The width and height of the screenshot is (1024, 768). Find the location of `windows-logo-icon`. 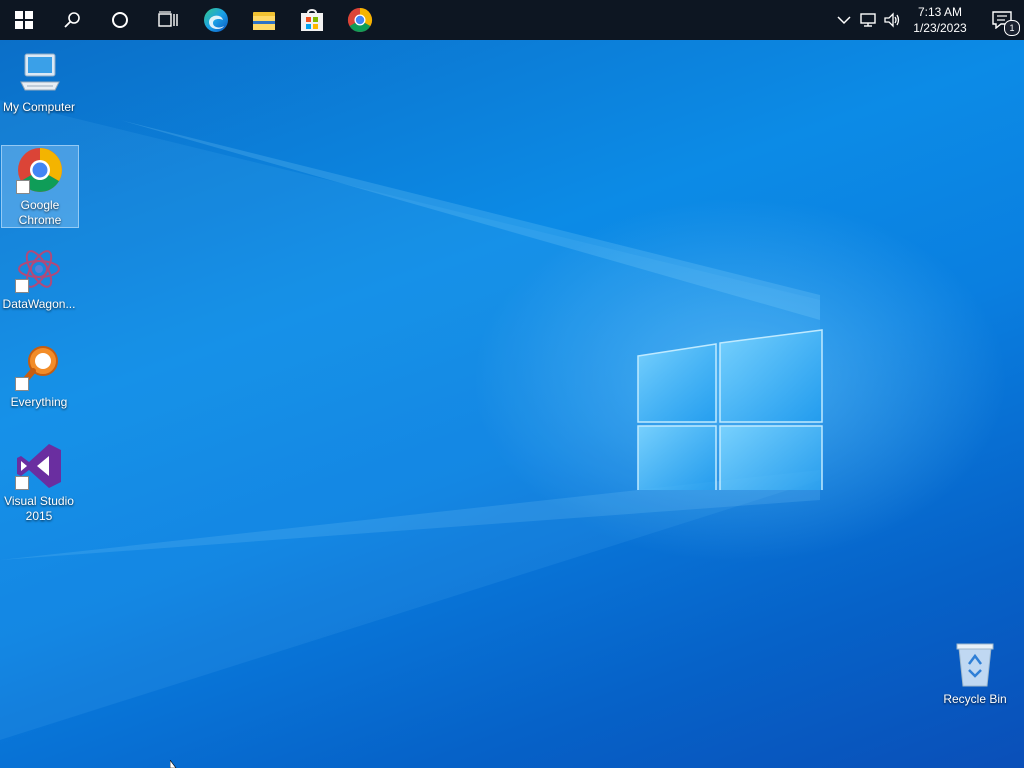

windows-logo-icon is located at coordinates (24, 20).